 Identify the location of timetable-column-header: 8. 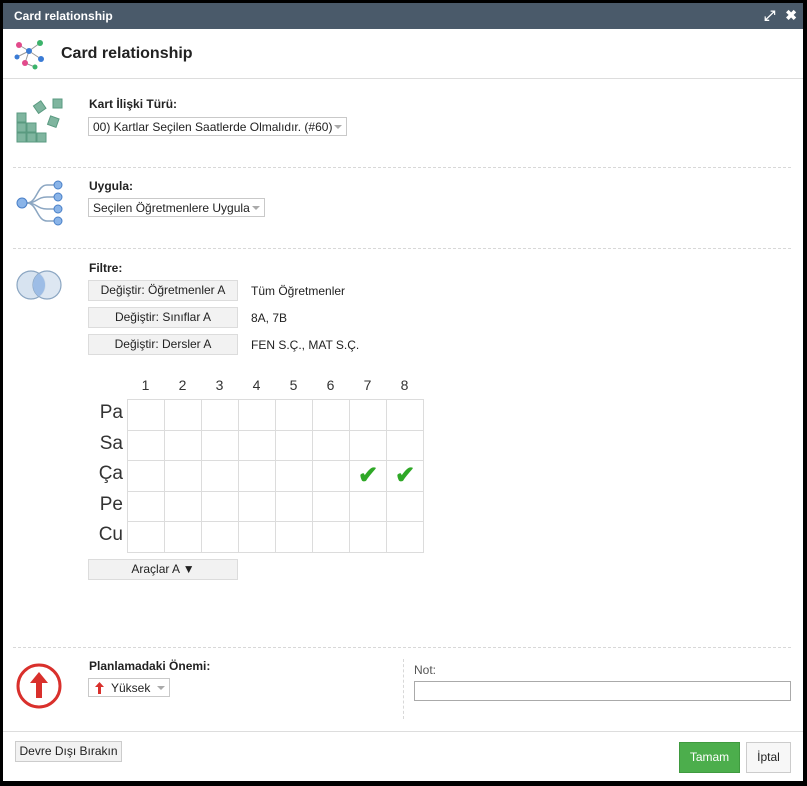
(404, 385).